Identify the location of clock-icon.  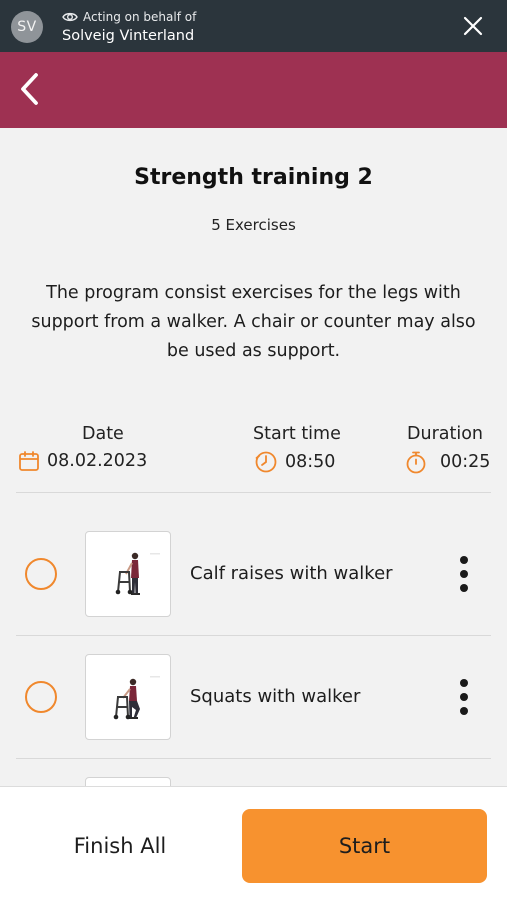
(266, 462).